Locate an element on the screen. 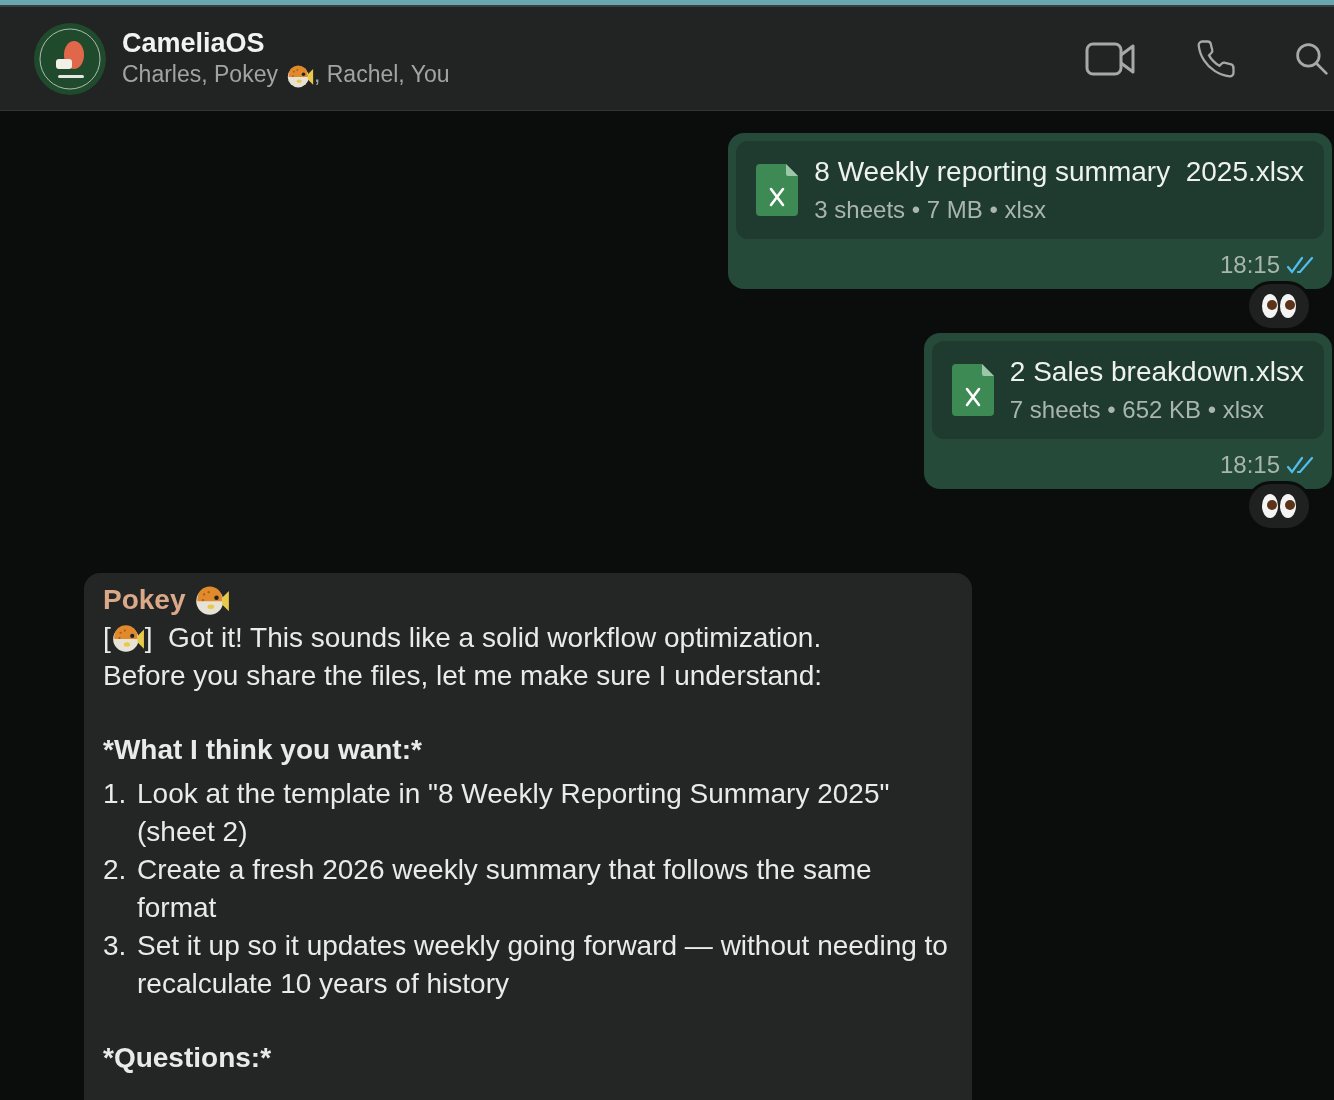 The image size is (1334, 1100). list-number: 3. is located at coordinates (115, 946).